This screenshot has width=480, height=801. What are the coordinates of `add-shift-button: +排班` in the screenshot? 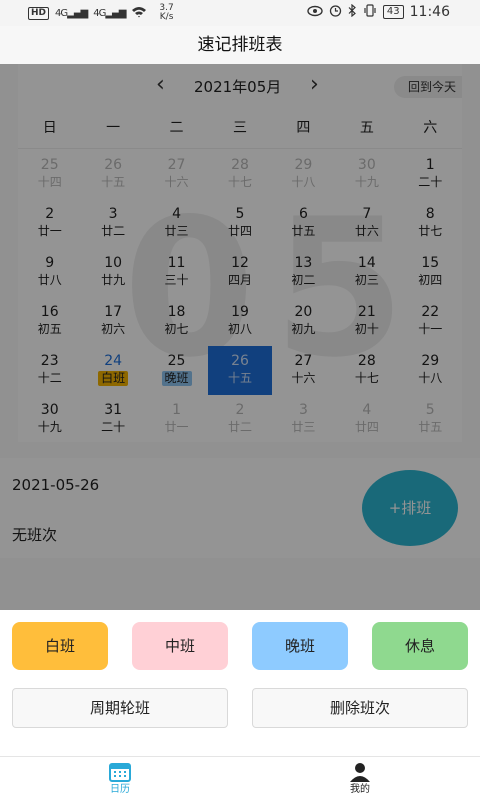 It's located at (410, 508).